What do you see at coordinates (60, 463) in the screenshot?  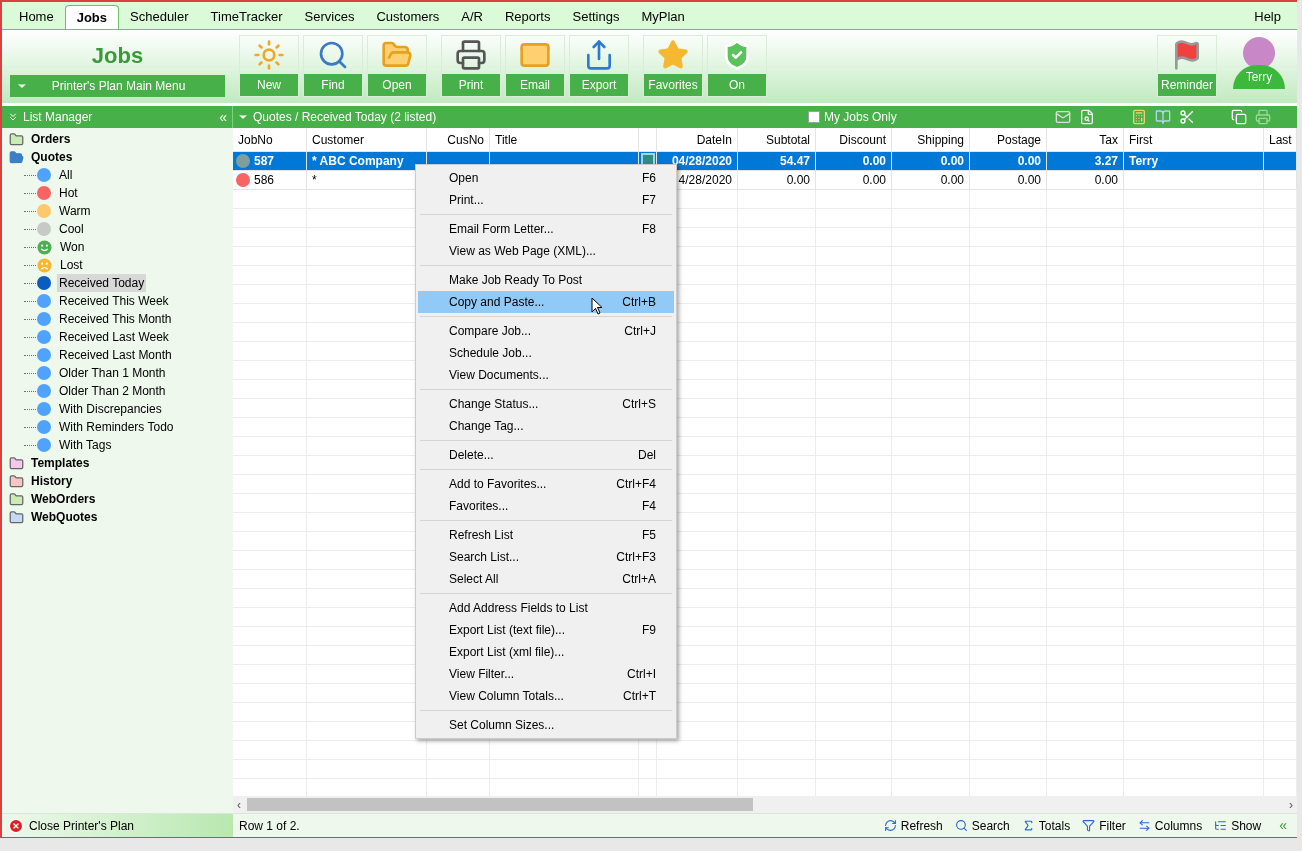 I see `tree-folder: Templates` at bounding box center [60, 463].